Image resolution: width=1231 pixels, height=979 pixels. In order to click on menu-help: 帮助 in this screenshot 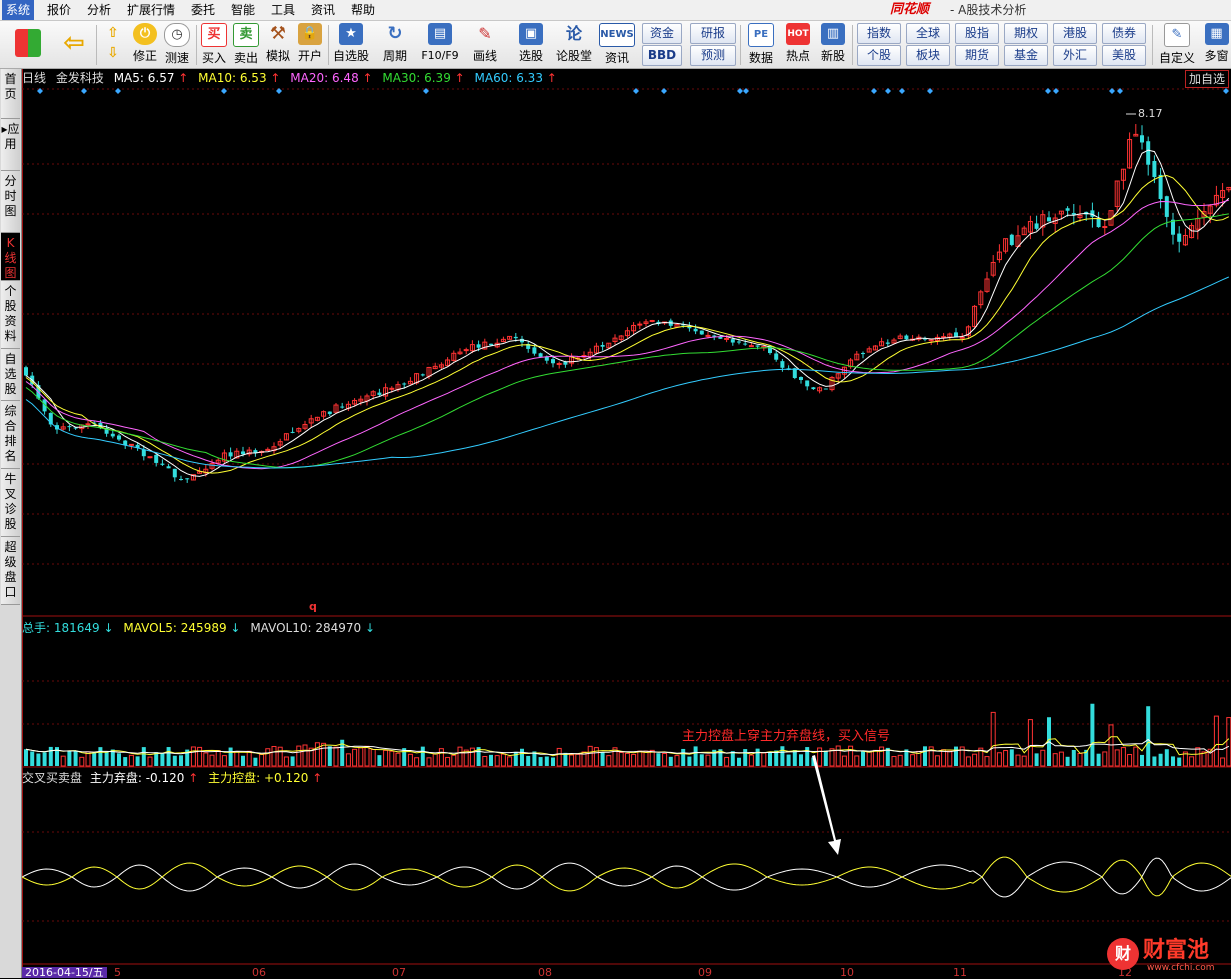, I will do `click(363, 10)`.